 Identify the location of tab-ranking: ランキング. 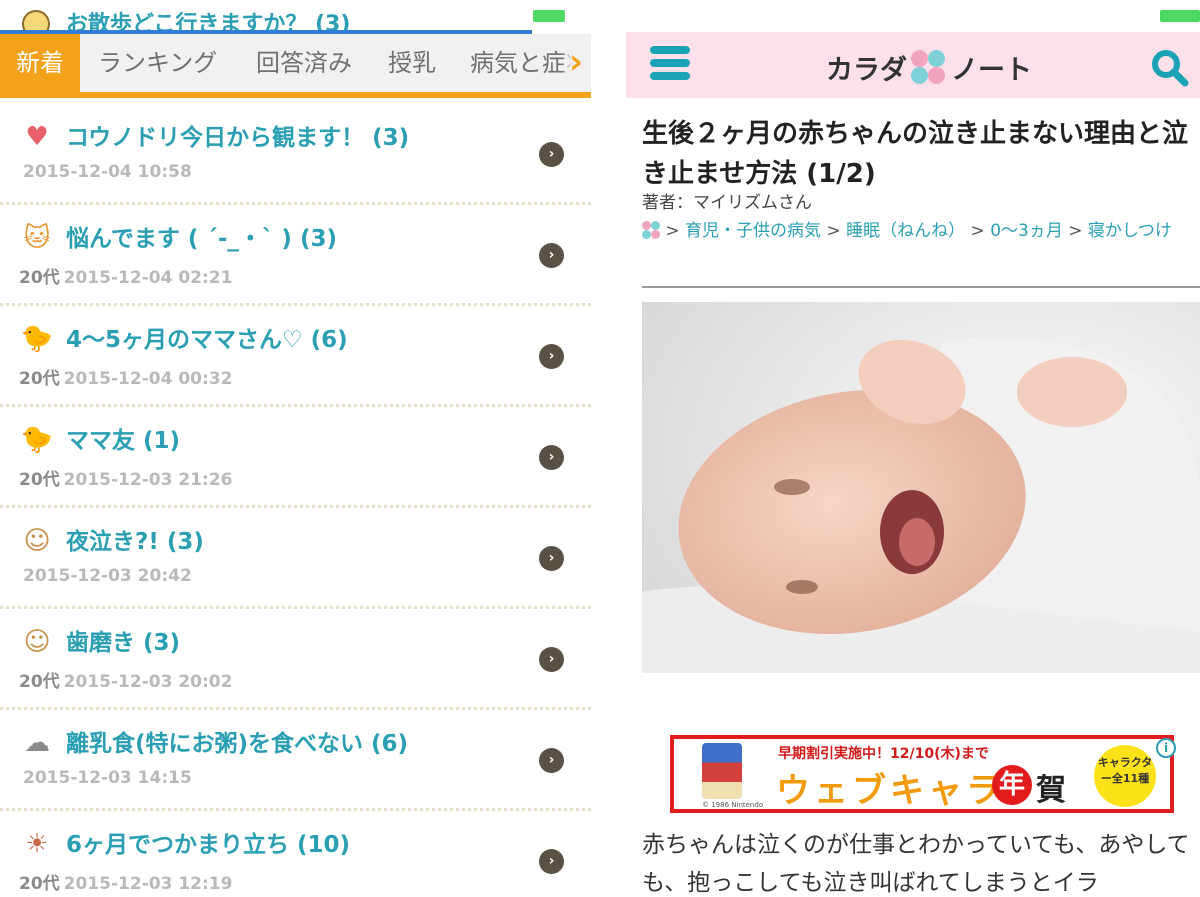
(157, 63).